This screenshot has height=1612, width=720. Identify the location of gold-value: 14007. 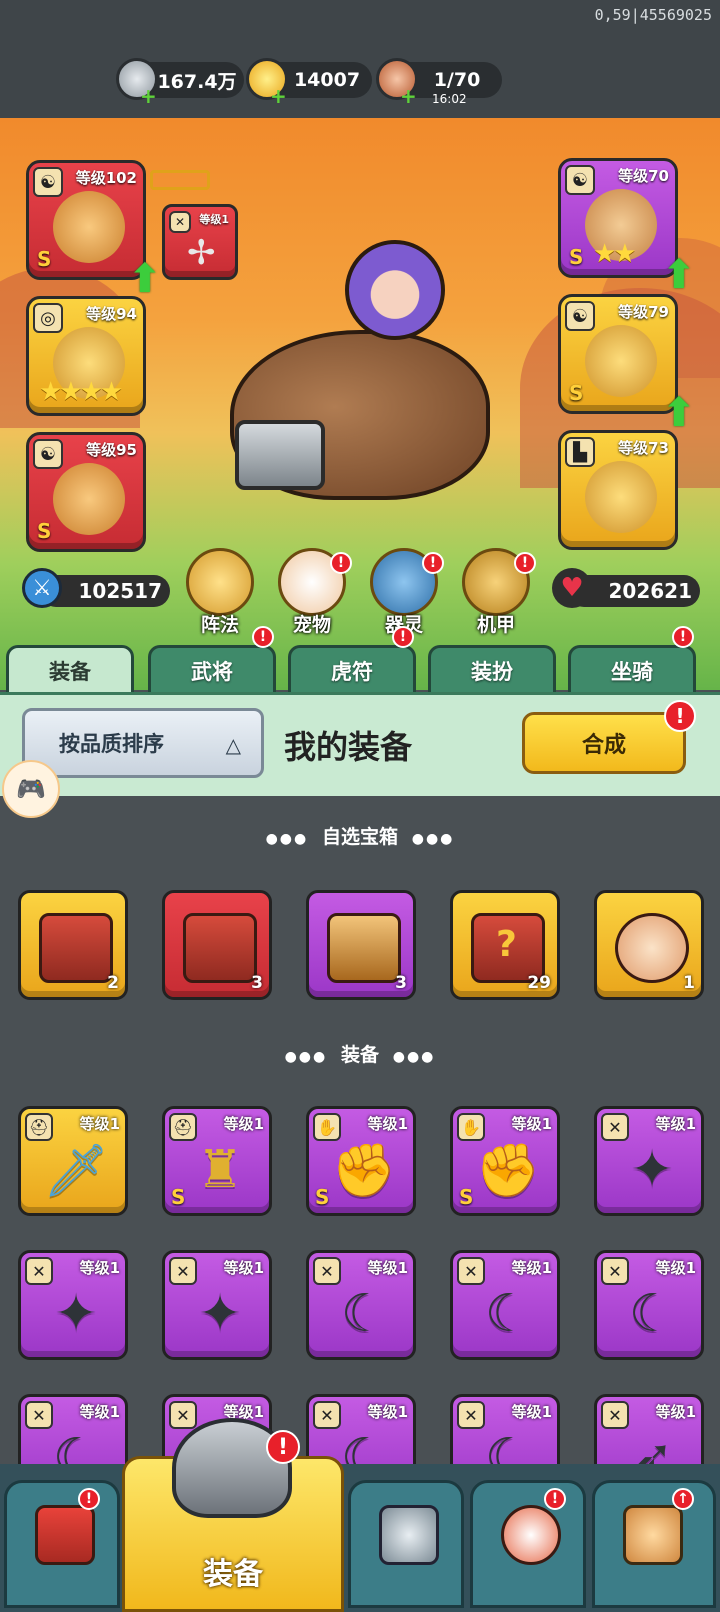
(327, 80).